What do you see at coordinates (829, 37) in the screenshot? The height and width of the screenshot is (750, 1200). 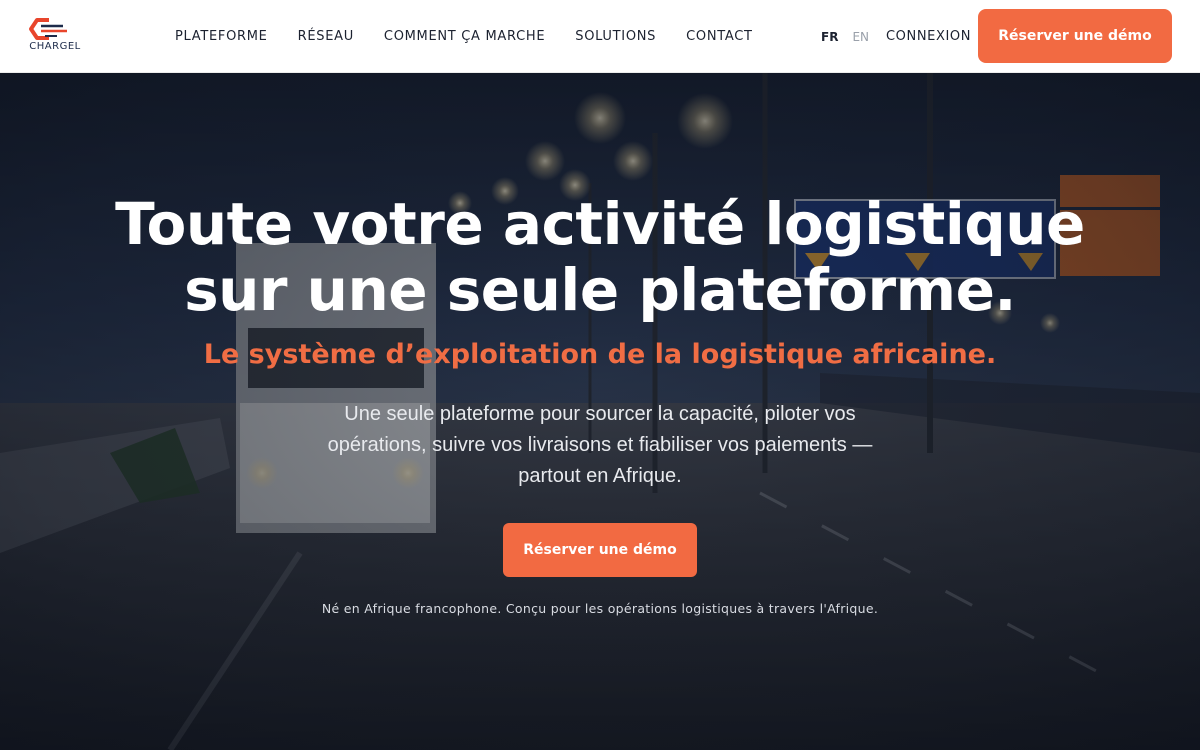 I see `lang-fr: FR` at bounding box center [829, 37].